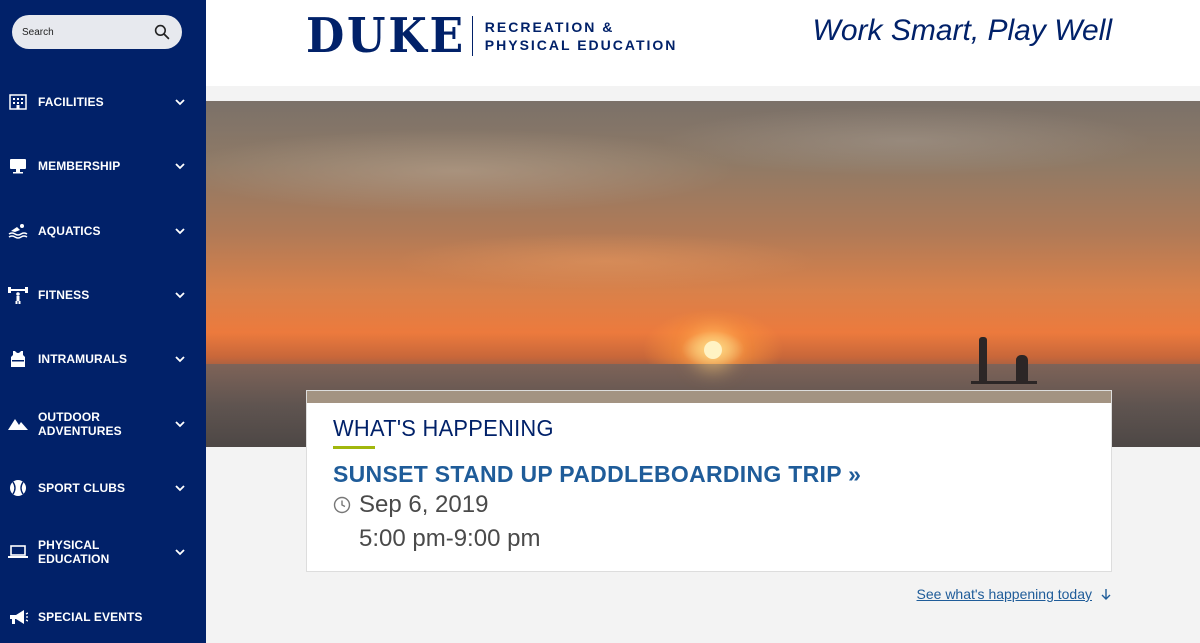 The width and height of the screenshot is (1200, 643). I want to click on sidebar-item-label: OUTDOOR ADVENTURES, so click(80, 423).